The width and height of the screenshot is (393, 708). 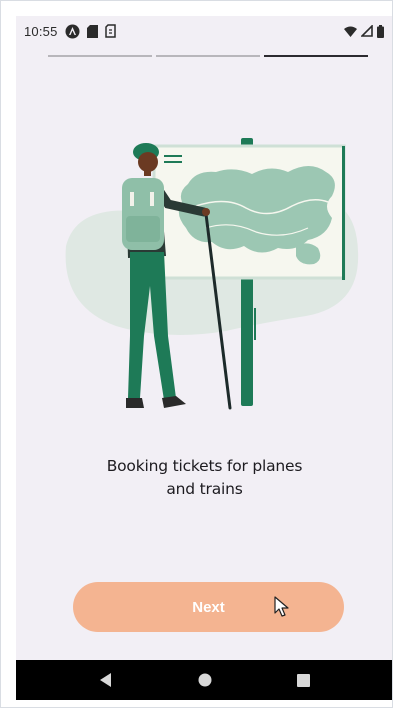 What do you see at coordinates (282, 607) in the screenshot?
I see `mouse-cursor-icon` at bounding box center [282, 607].